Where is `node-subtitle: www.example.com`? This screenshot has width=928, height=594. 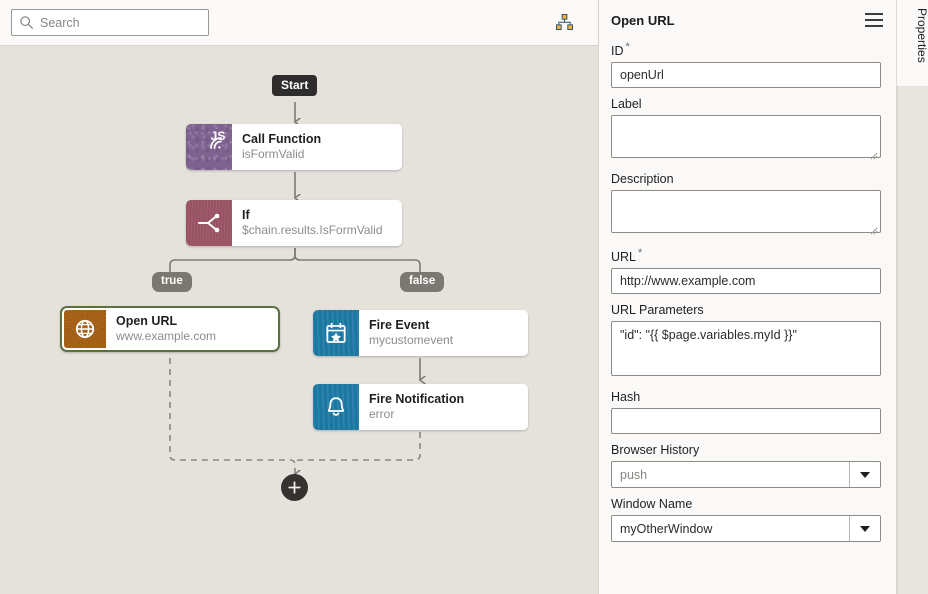 node-subtitle: www.example.com is located at coordinates (166, 336).